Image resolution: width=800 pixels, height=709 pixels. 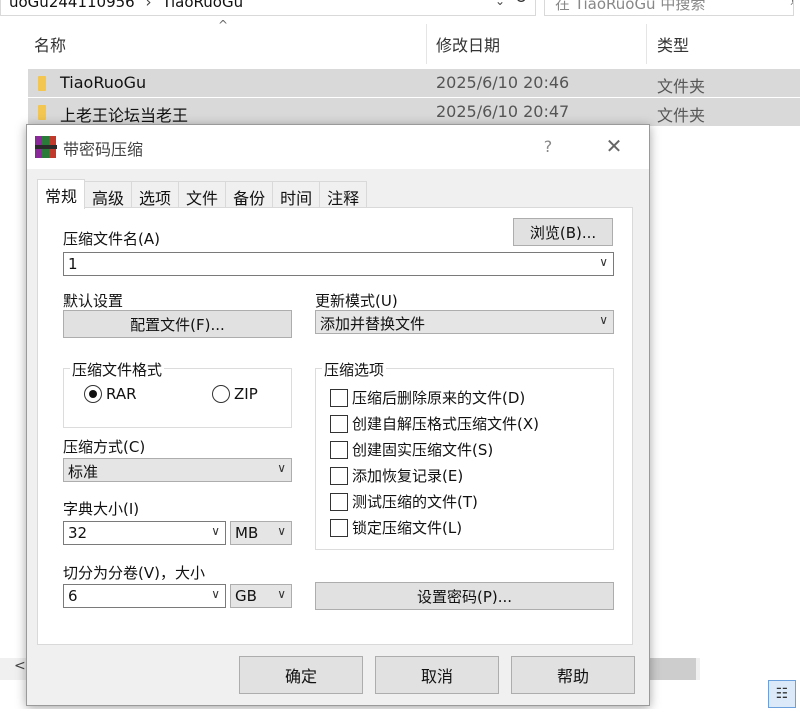 I want to click on test-archived-files-checkbox: 测试压缩的文件(T), so click(x=404, y=501).